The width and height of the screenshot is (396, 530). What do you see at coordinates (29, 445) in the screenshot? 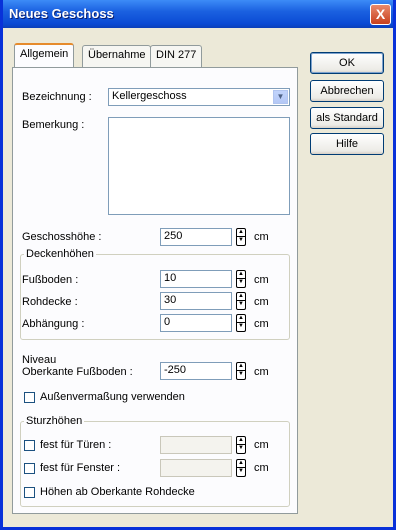
I see `tueren-checkbox` at bounding box center [29, 445].